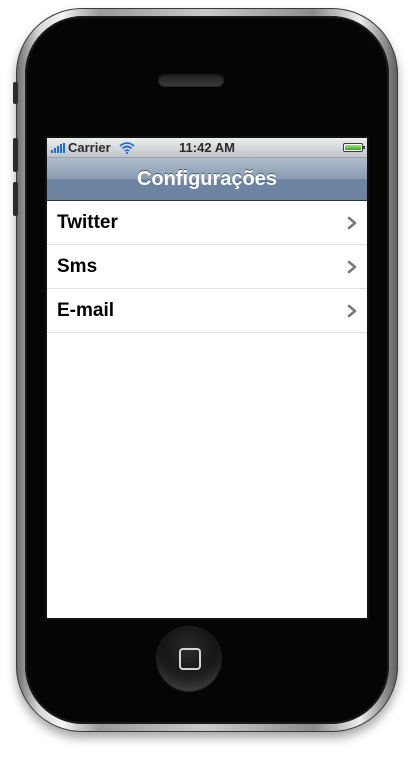  Describe the element at coordinates (89, 147) in the screenshot. I see `carrier-label: Carrier` at that location.